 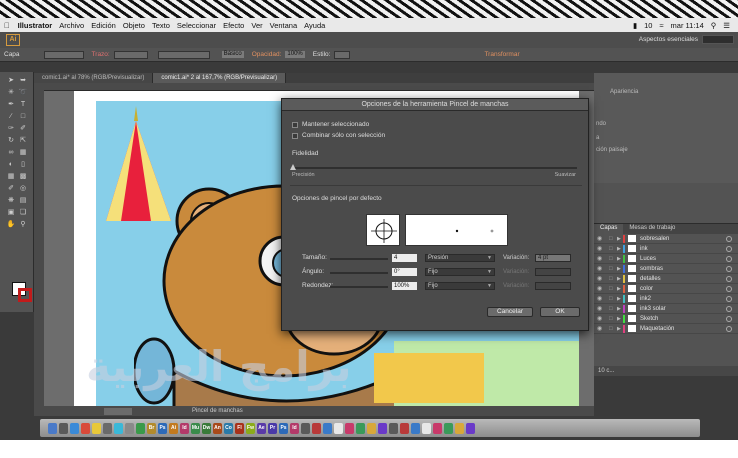 What do you see at coordinates (134, 25) in the screenshot?
I see `menu-objeto: Objeto` at bounding box center [134, 25].